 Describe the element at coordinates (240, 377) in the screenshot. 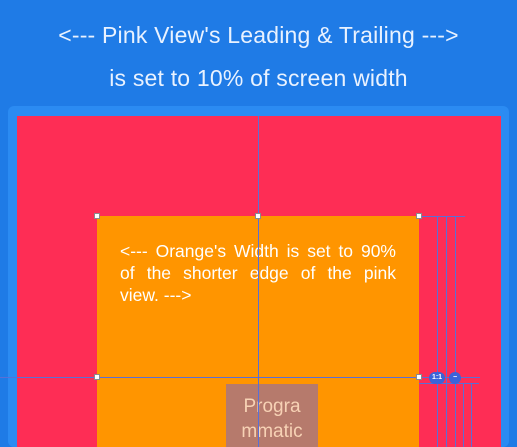

I see `orange-bottom-guide` at that location.